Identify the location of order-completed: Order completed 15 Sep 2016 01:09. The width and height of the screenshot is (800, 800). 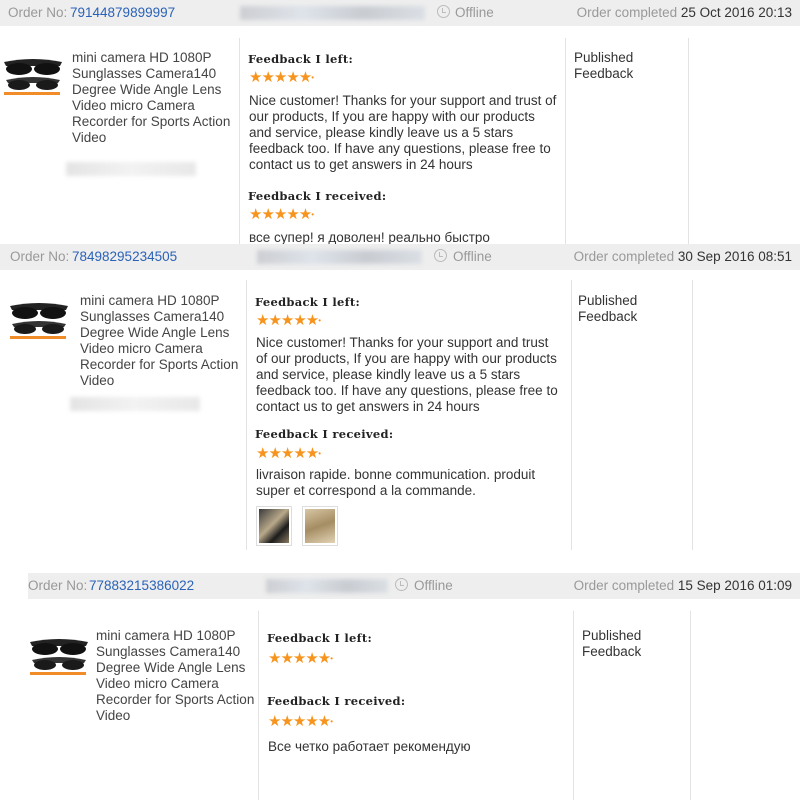
(682, 585).